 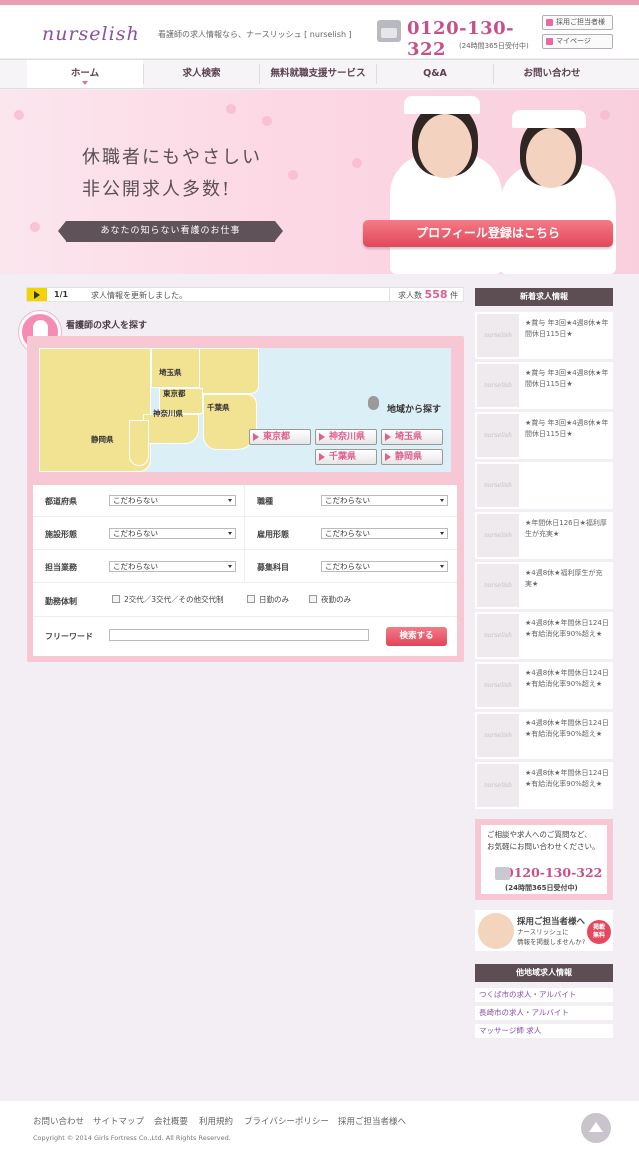 What do you see at coordinates (61, 567) in the screenshot?
I see `duty-label: 担当業務` at bounding box center [61, 567].